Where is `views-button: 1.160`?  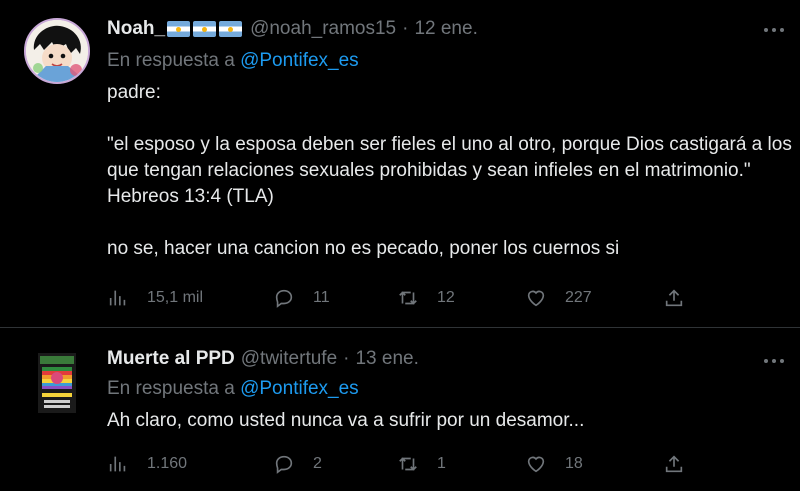 views-button: 1.160 is located at coordinates (147, 464).